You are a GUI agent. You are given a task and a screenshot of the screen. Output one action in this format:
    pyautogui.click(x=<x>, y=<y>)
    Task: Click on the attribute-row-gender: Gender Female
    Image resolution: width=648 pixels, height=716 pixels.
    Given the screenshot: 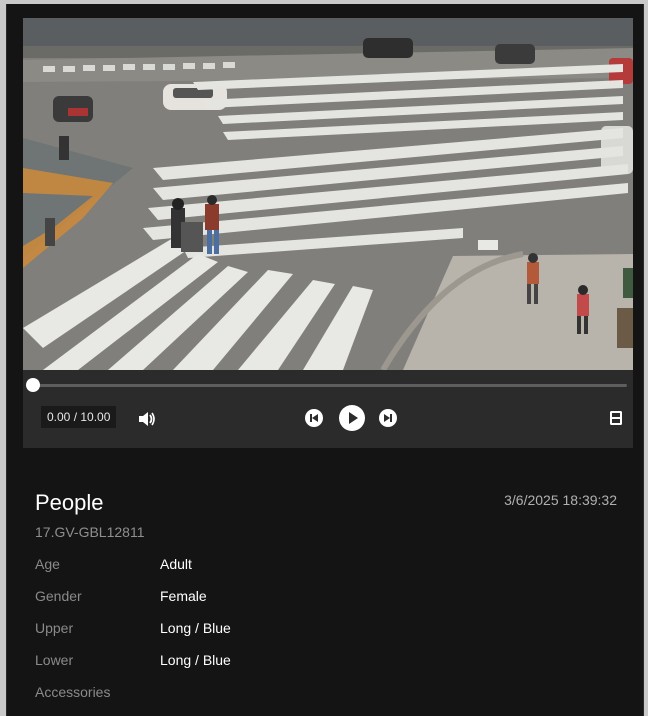 What is the action you would take?
    pyautogui.click(x=315, y=598)
    